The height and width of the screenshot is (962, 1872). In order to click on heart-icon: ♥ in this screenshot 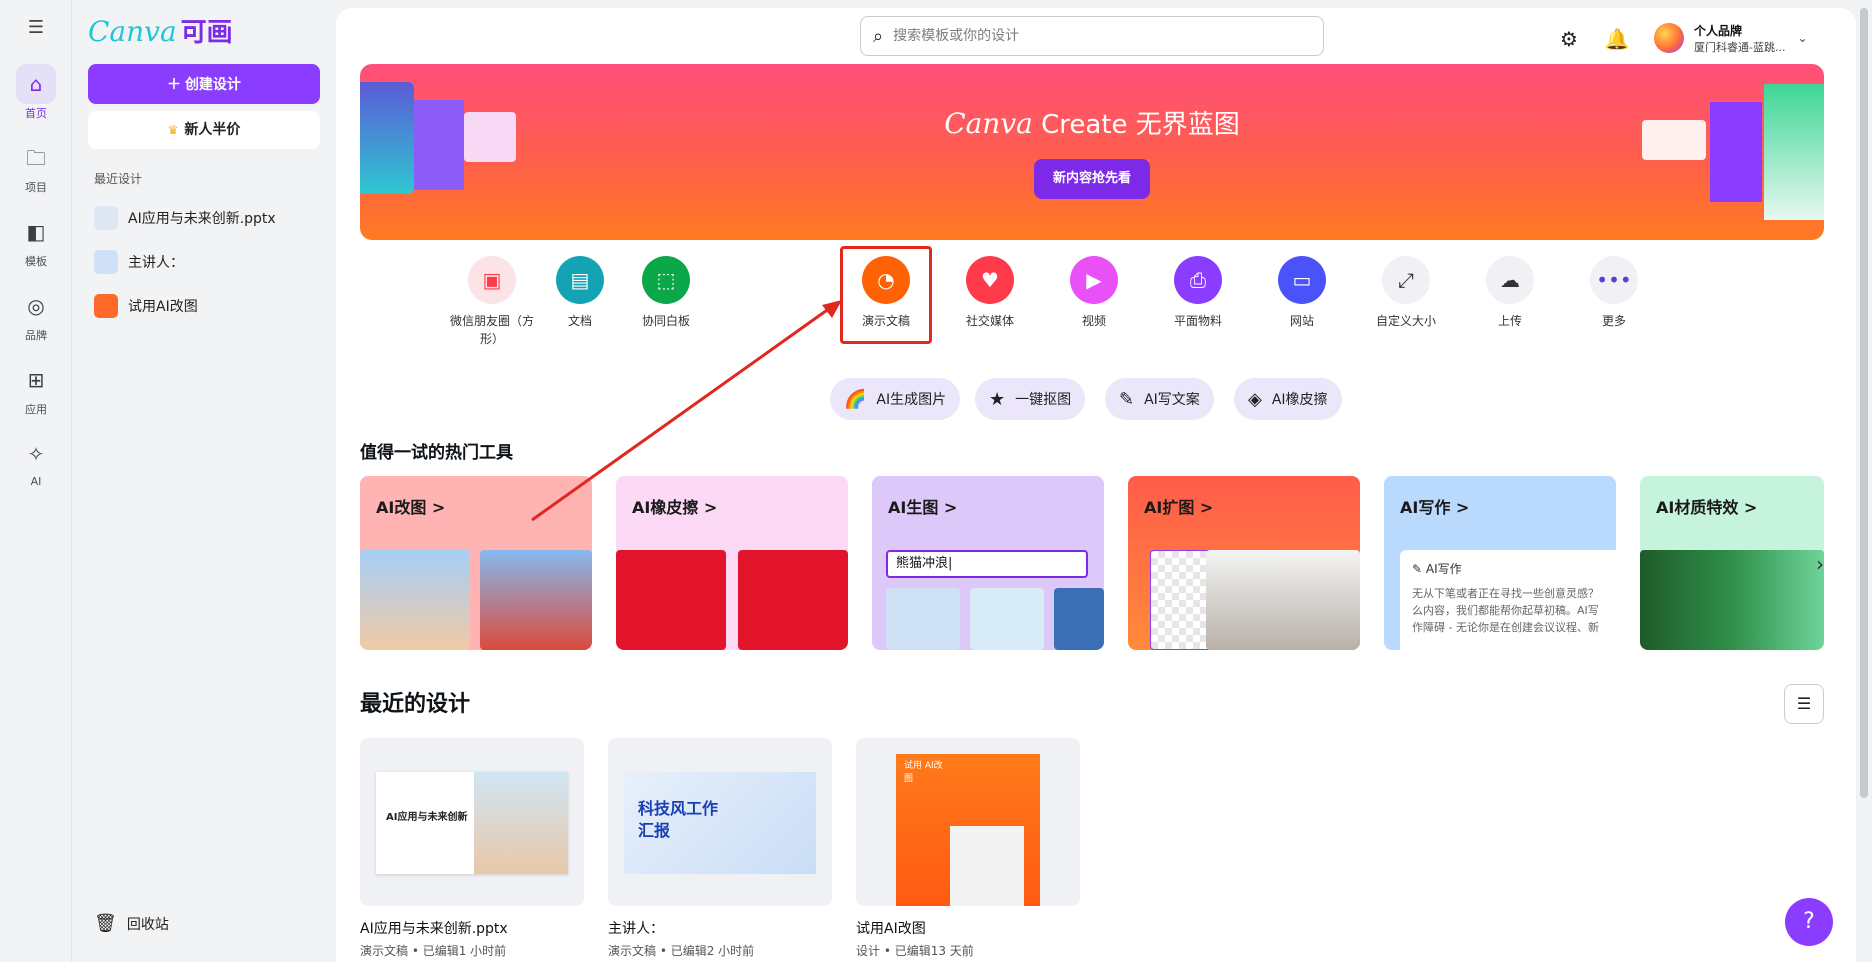, I will do `click(990, 280)`.